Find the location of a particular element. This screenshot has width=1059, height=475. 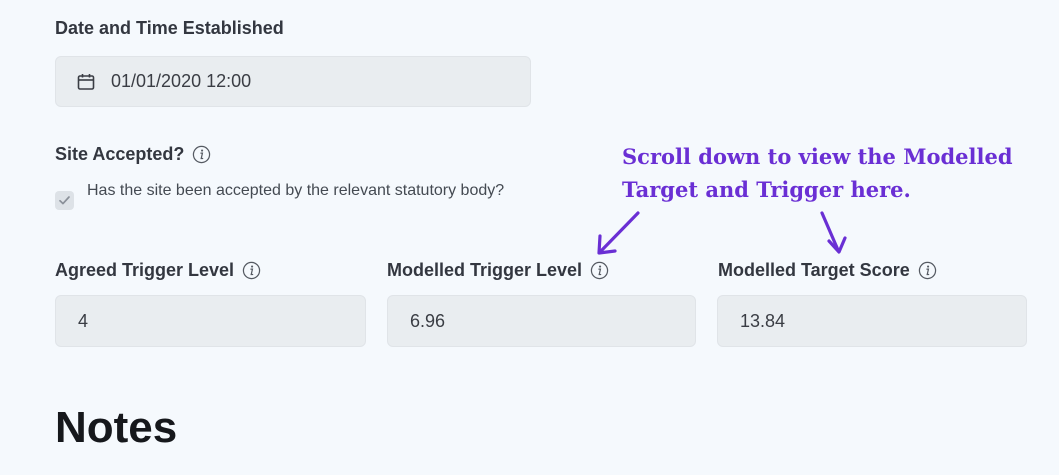

modelled-trigger-level-label: Modelled Trigger Level is located at coordinates (498, 270).